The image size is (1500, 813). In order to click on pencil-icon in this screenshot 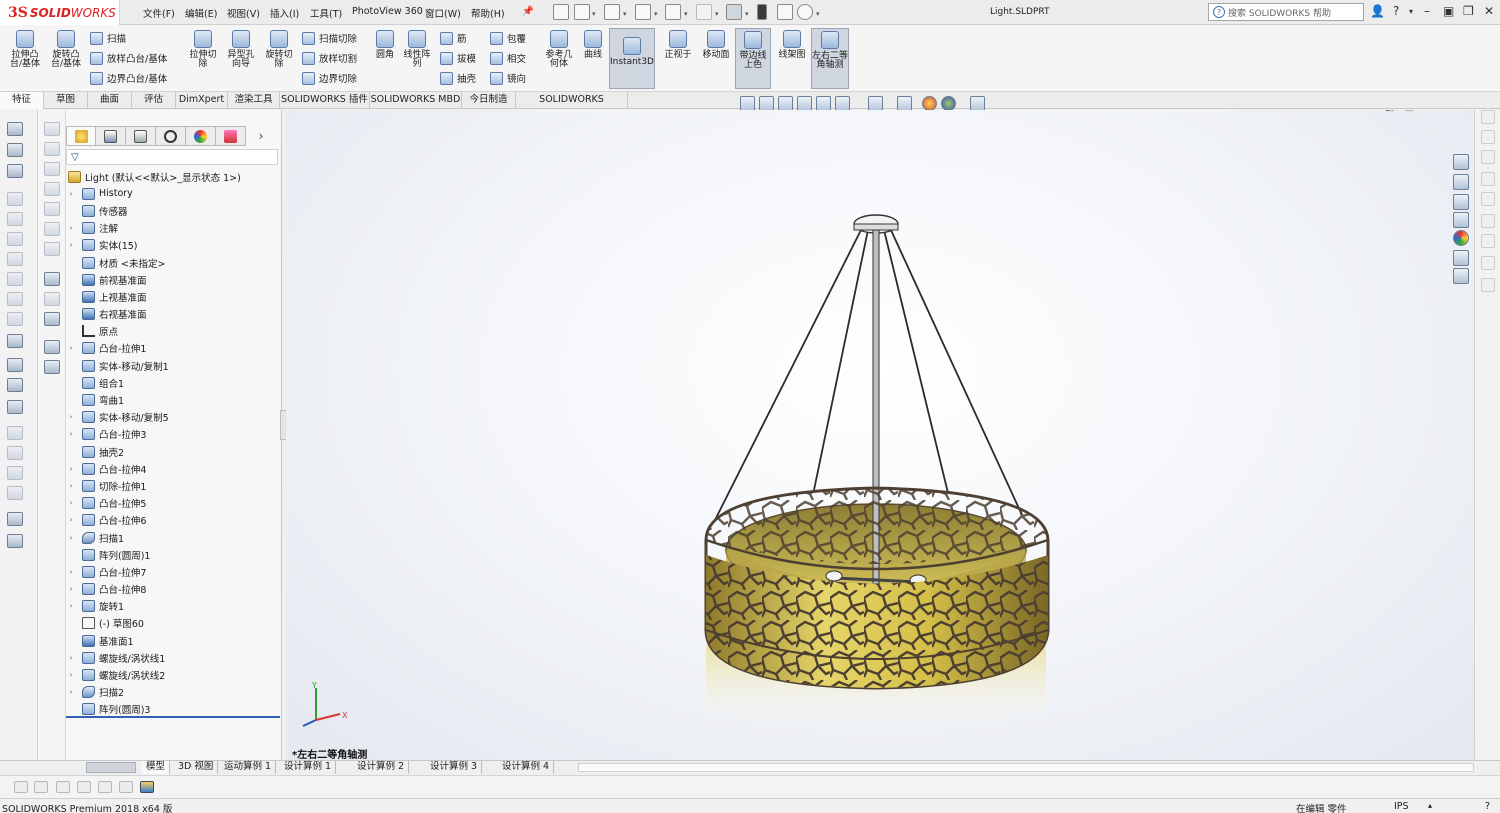, I will do `click(63, 787)`.